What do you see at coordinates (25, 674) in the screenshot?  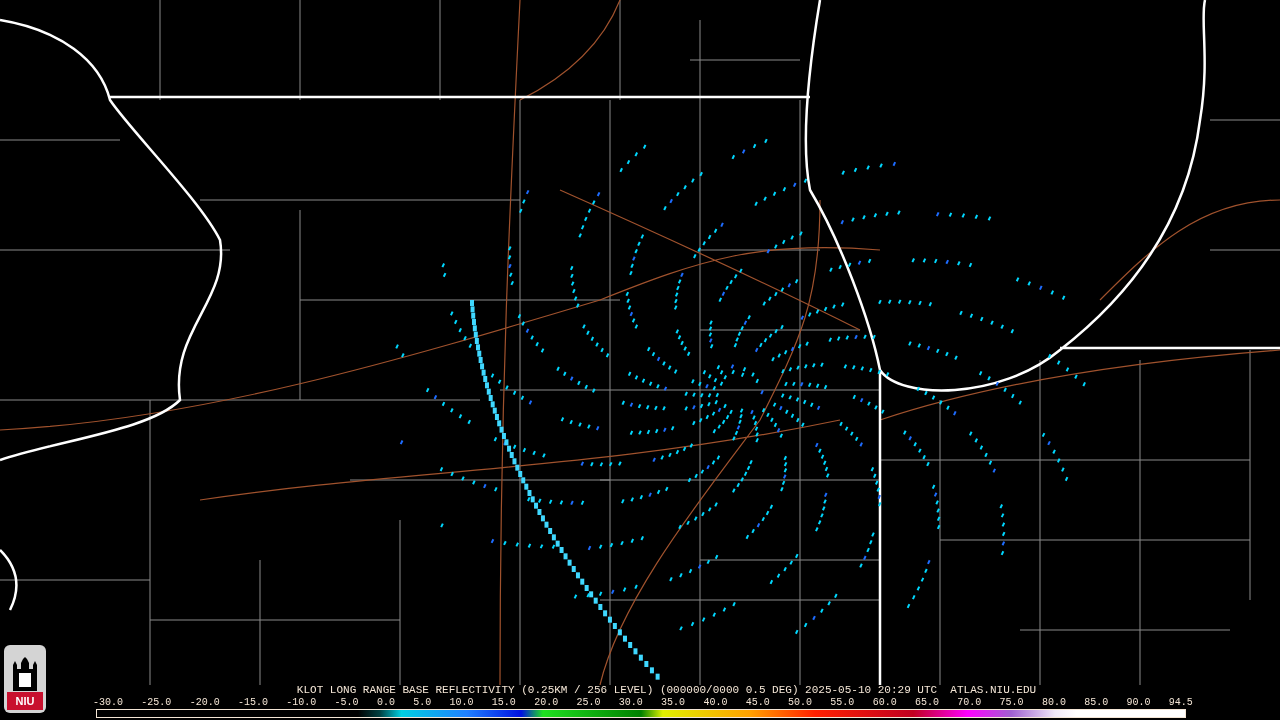 I see `tower-icon` at bounding box center [25, 674].